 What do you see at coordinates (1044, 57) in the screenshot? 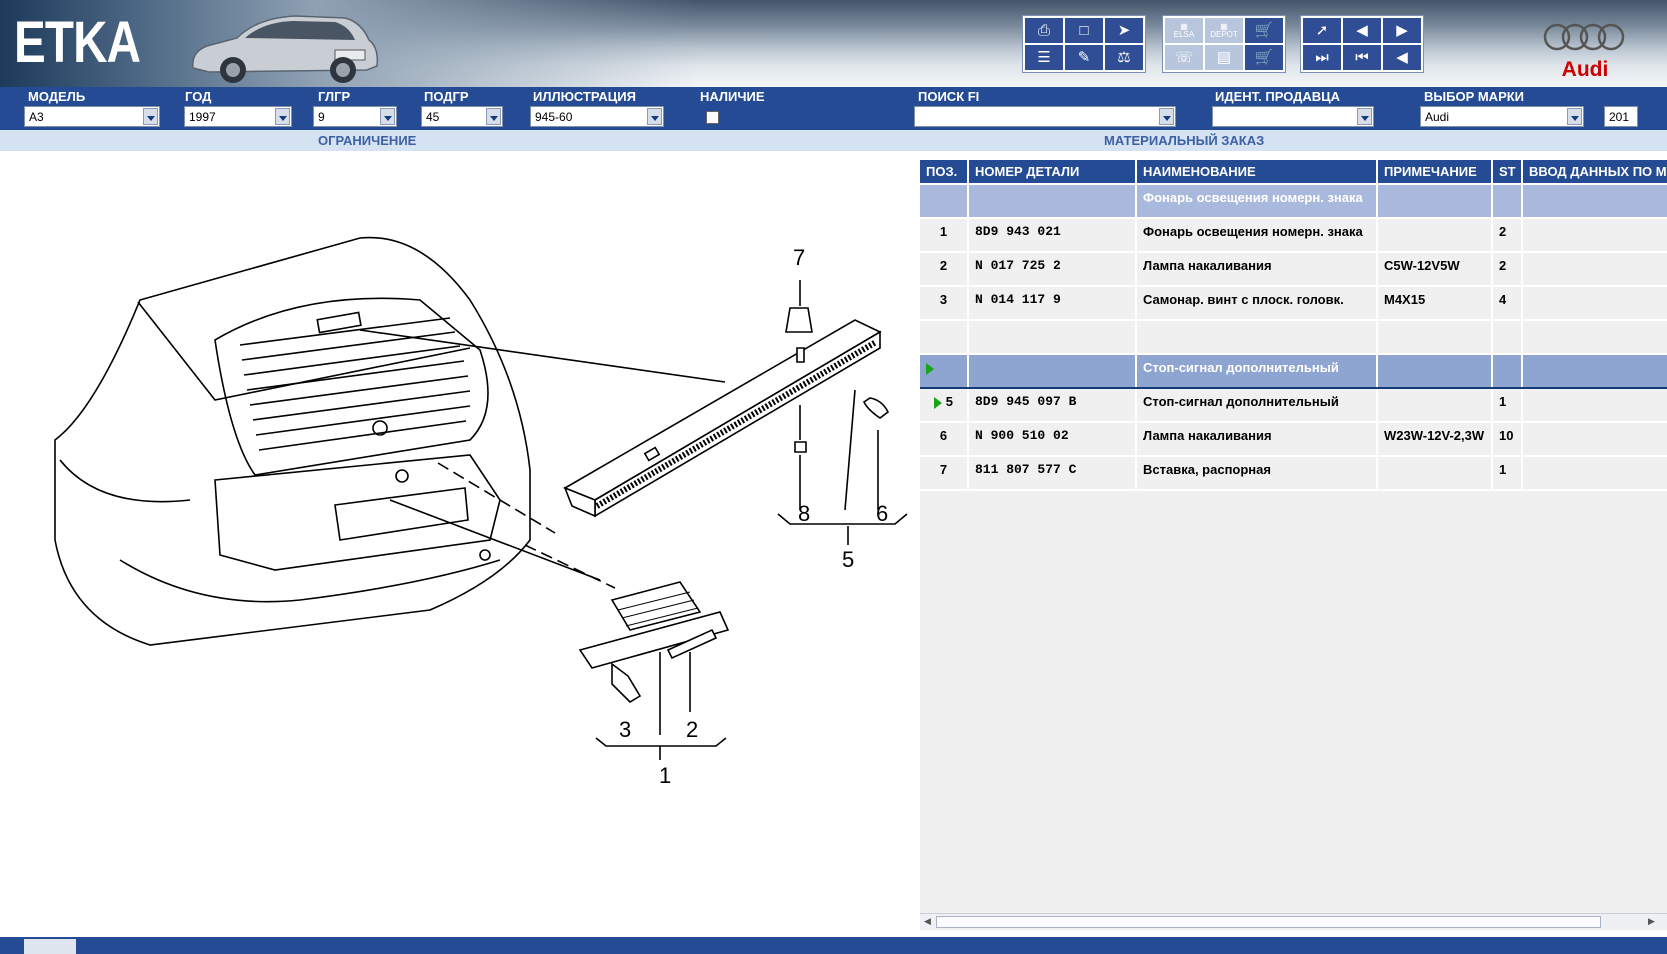
I see `list-icon: ☰` at bounding box center [1044, 57].